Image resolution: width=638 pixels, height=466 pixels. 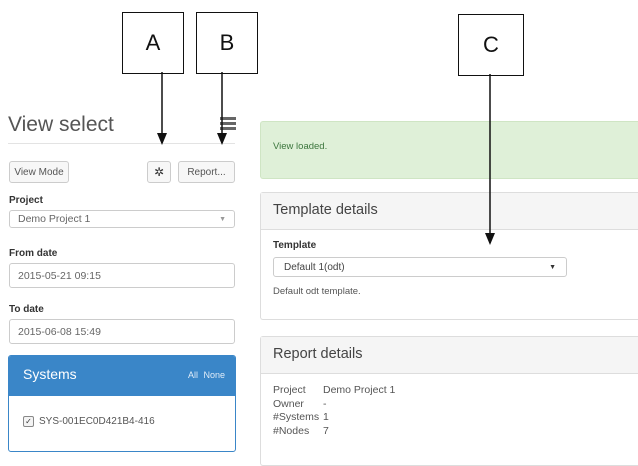 What do you see at coordinates (359, 390) in the screenshot?
I see `detail-value: Demo Project 1` at bounding box center [359, 390].